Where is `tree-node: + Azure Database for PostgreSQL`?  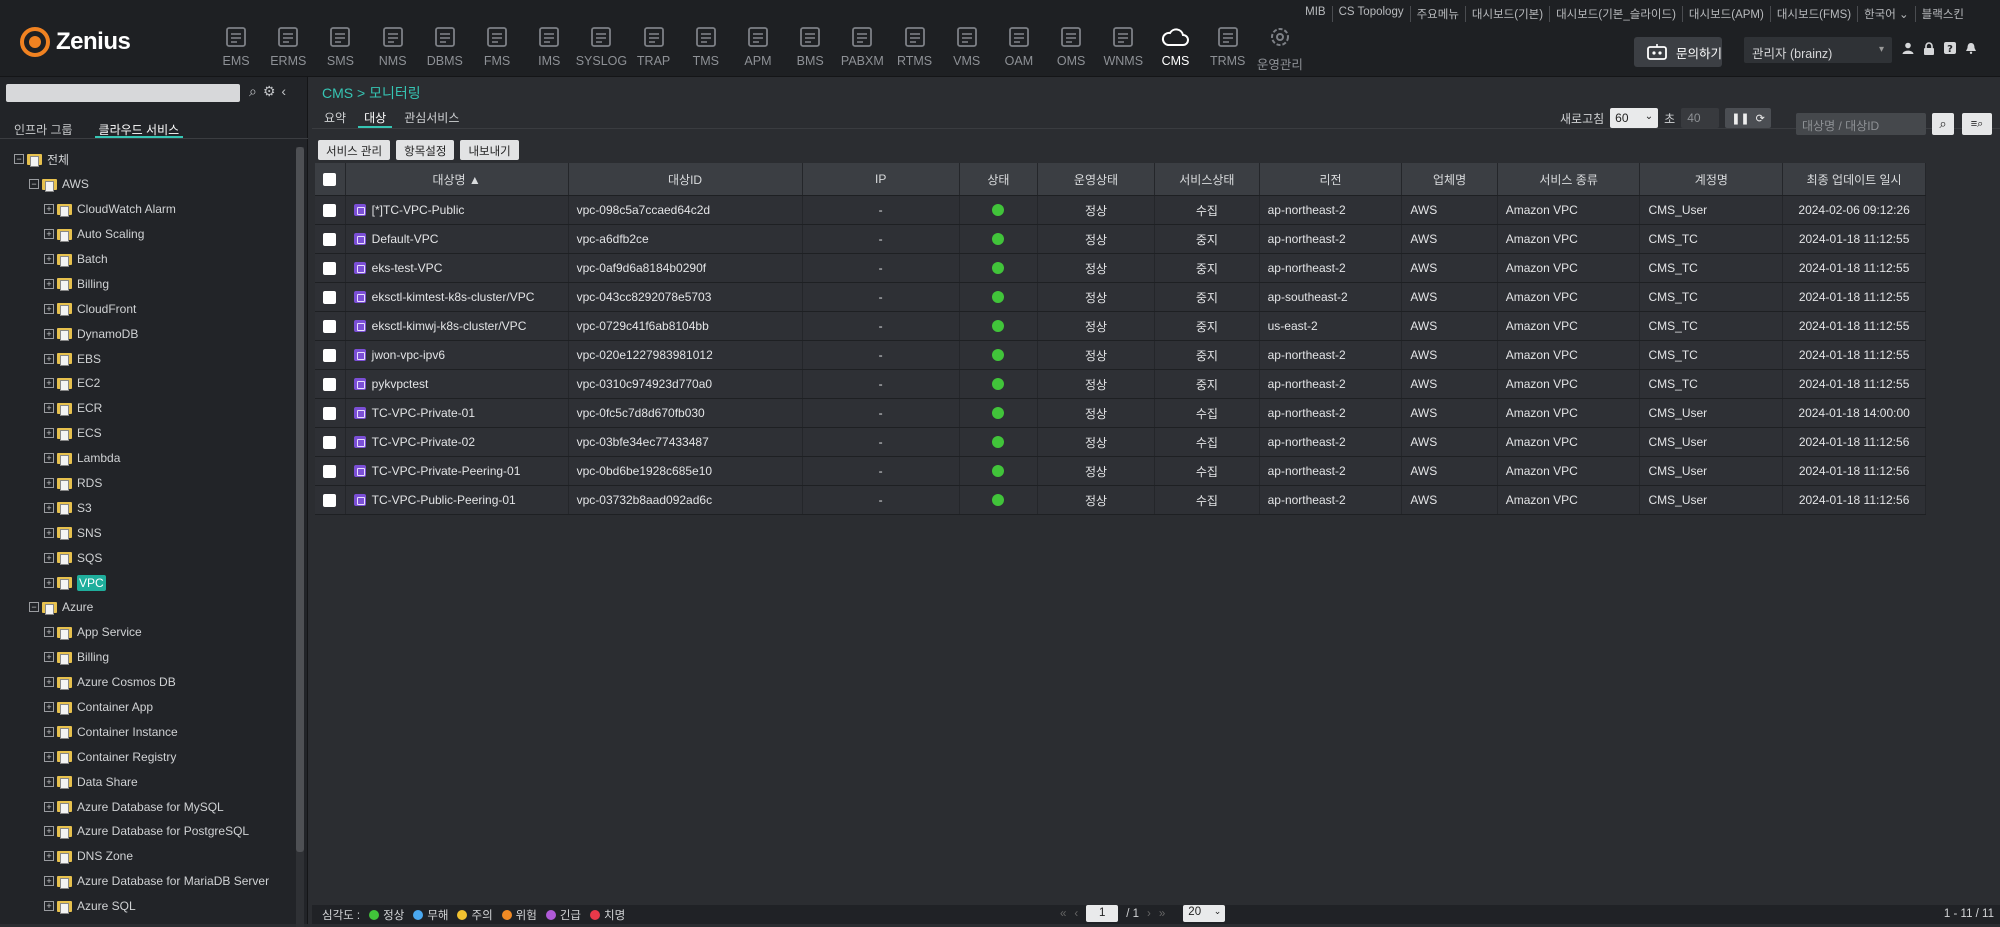
tree-node: + Azure Database for PostgreSQL is located at coordinates (150, 831).